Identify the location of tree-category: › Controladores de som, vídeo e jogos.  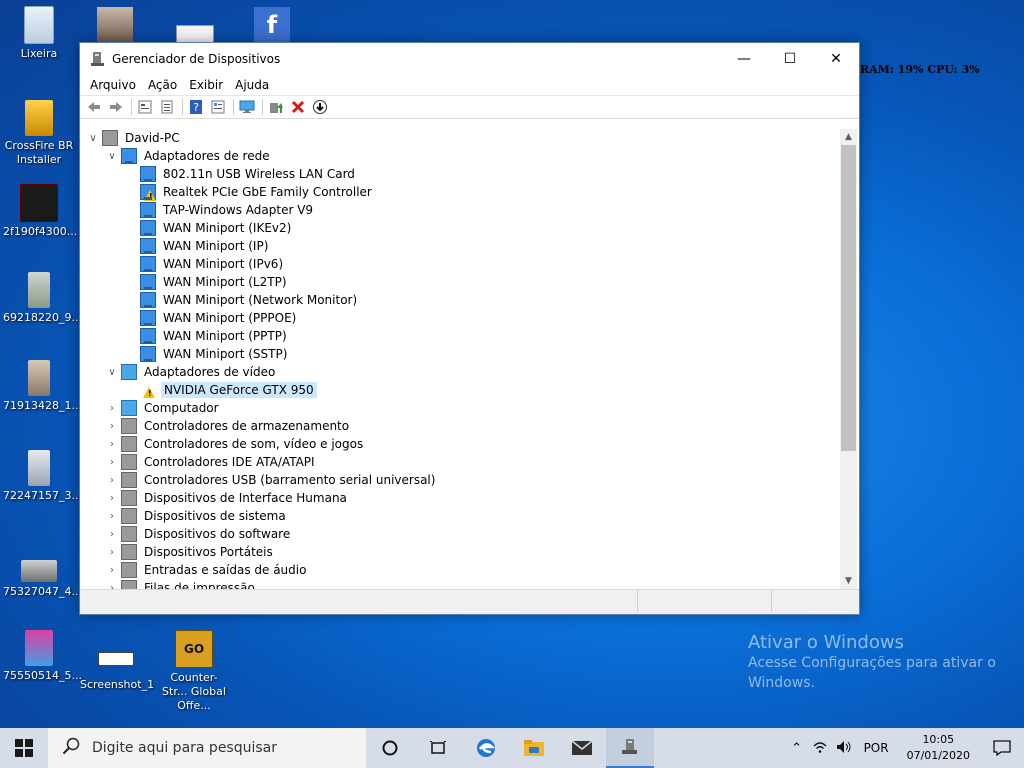
(235, 444).